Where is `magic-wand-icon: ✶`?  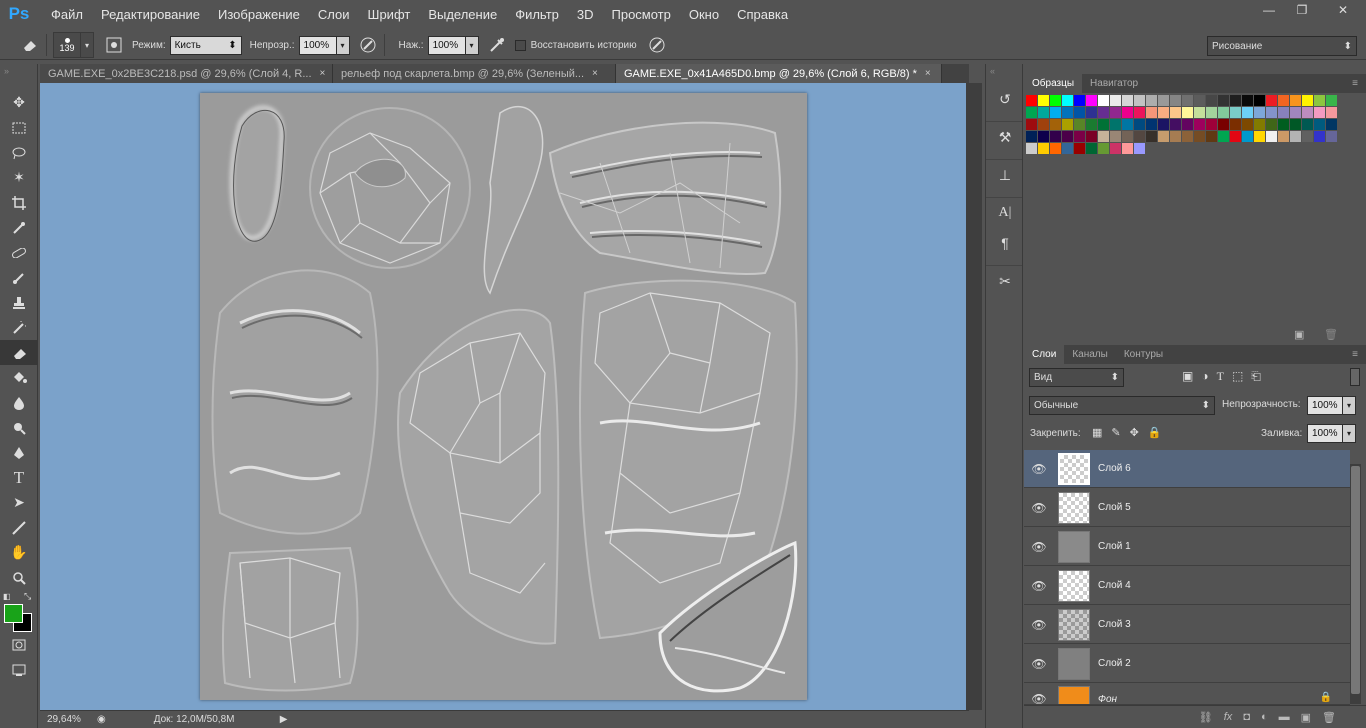
magic-wand-icon: ✶ is located at coordinates (19, 177).